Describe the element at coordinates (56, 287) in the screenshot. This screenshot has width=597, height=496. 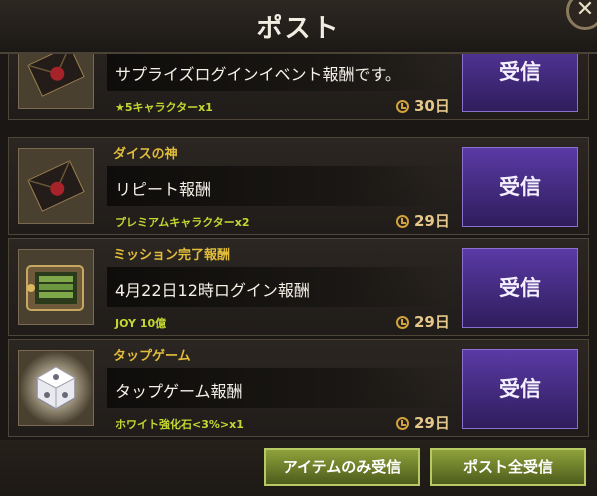
I see `safe-icon` at that location.